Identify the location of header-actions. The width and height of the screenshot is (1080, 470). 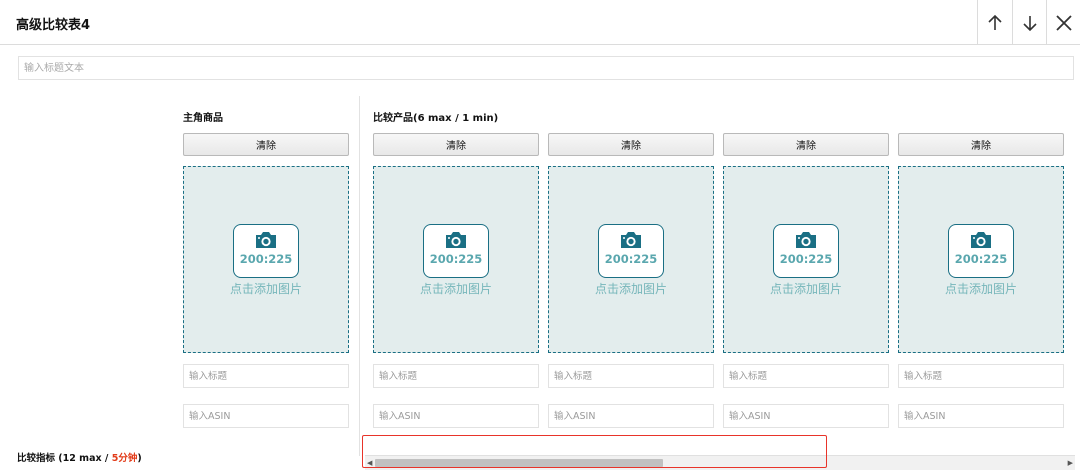
(1028, 22).